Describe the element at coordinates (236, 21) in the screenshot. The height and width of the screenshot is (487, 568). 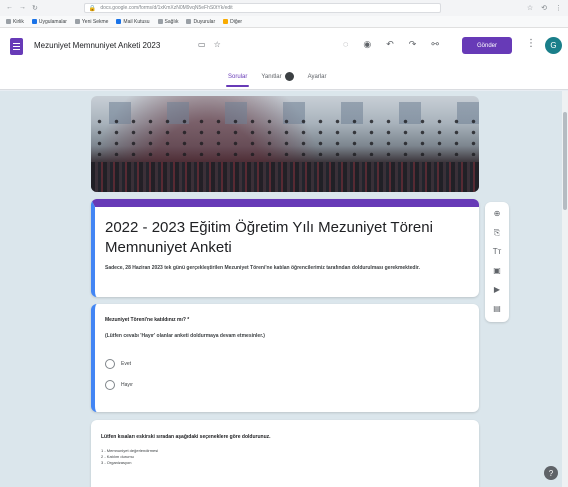
I see `bookmark-label: Diğer` at that location.